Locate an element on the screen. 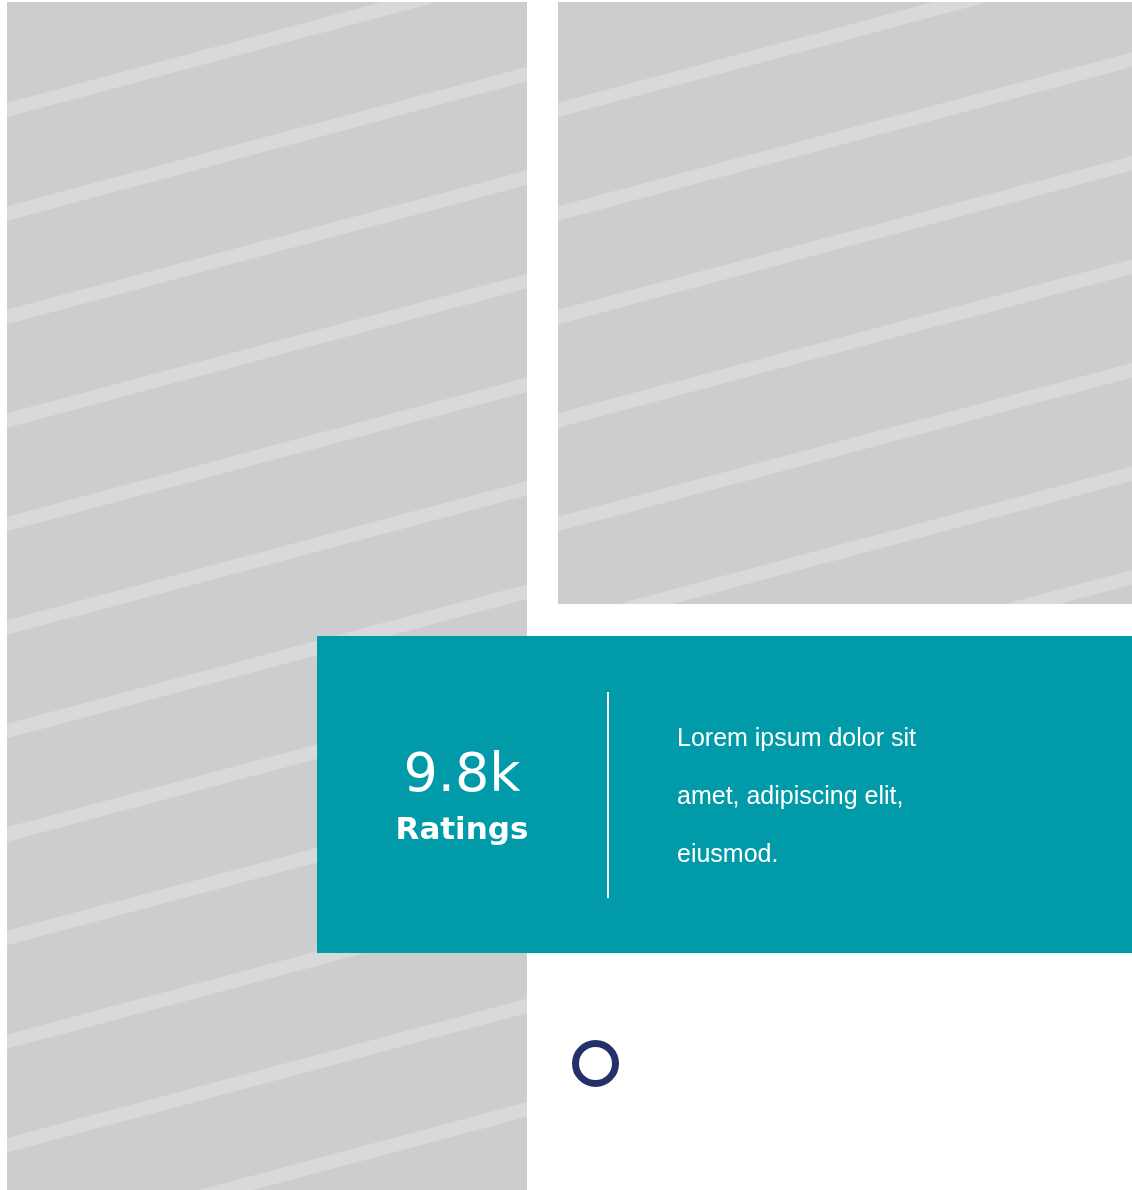  stat-label: Ratings is located at coordinates (462, 828).